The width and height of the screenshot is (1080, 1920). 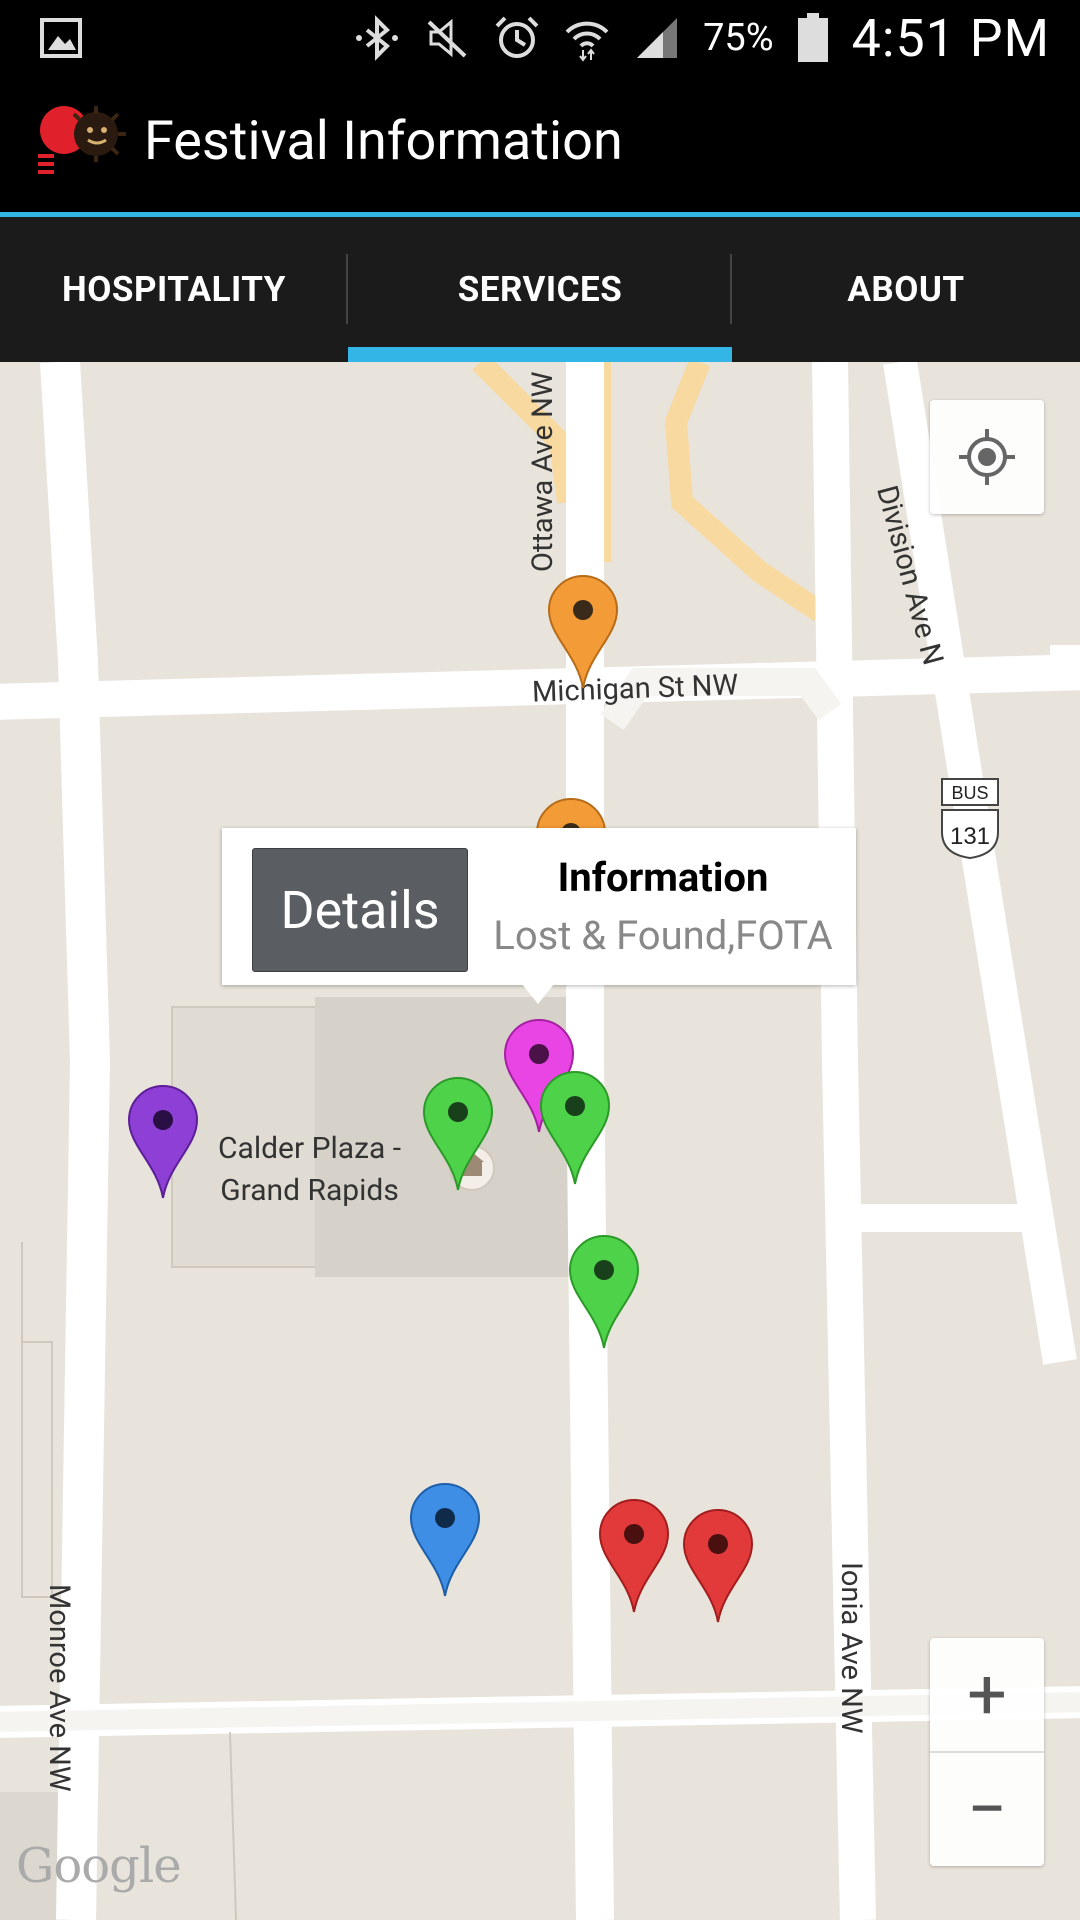 I want to click on signal-icon, so click(x=657, y=38).